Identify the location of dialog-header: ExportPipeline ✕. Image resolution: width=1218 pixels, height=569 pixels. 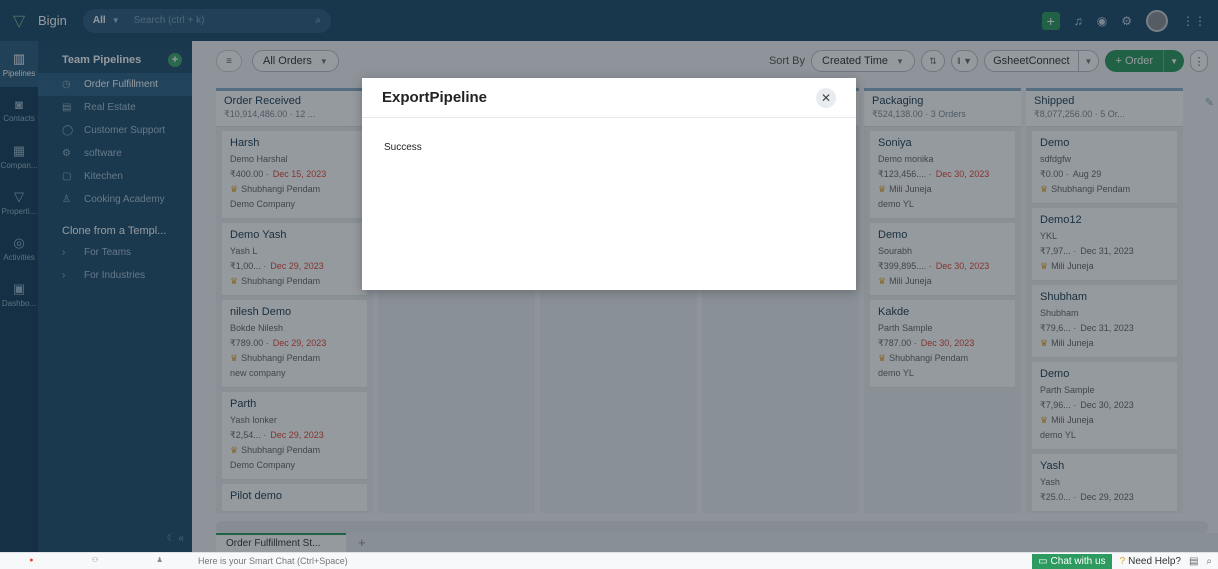
(609, 98).